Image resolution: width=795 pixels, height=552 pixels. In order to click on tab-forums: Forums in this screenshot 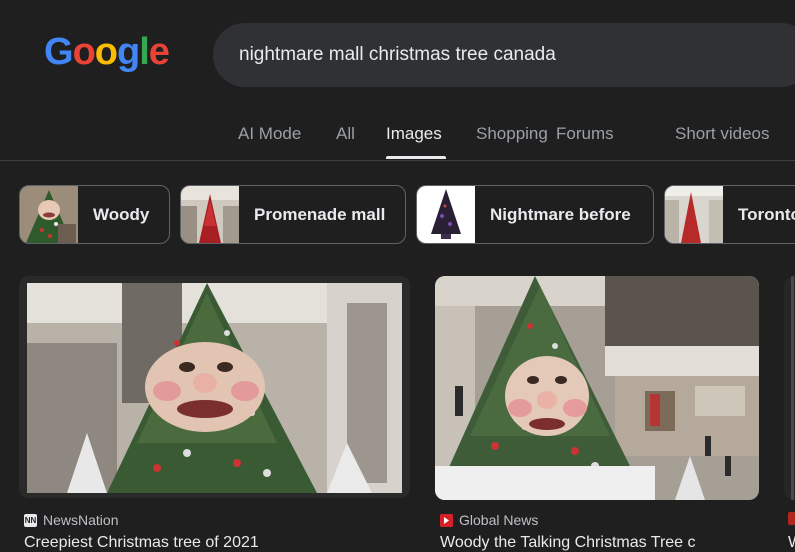, I will do `click(585, 134)`.